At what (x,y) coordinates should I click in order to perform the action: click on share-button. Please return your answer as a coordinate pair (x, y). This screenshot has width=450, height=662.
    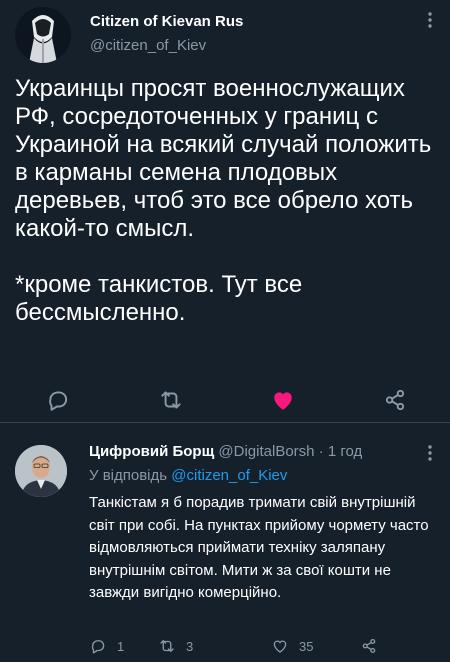
    Looking at the image, I should click on (369, 646).